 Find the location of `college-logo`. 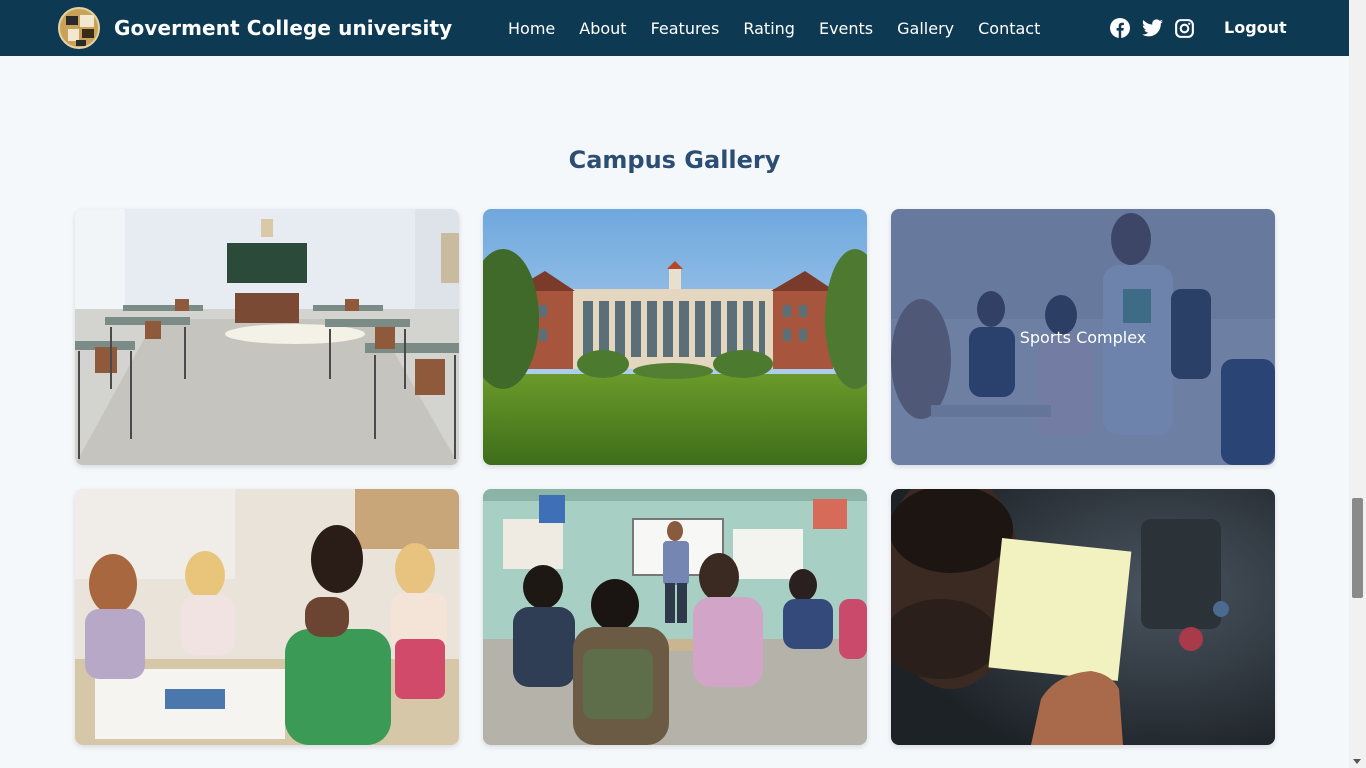

college-logo is located at coordinates (79, 28).